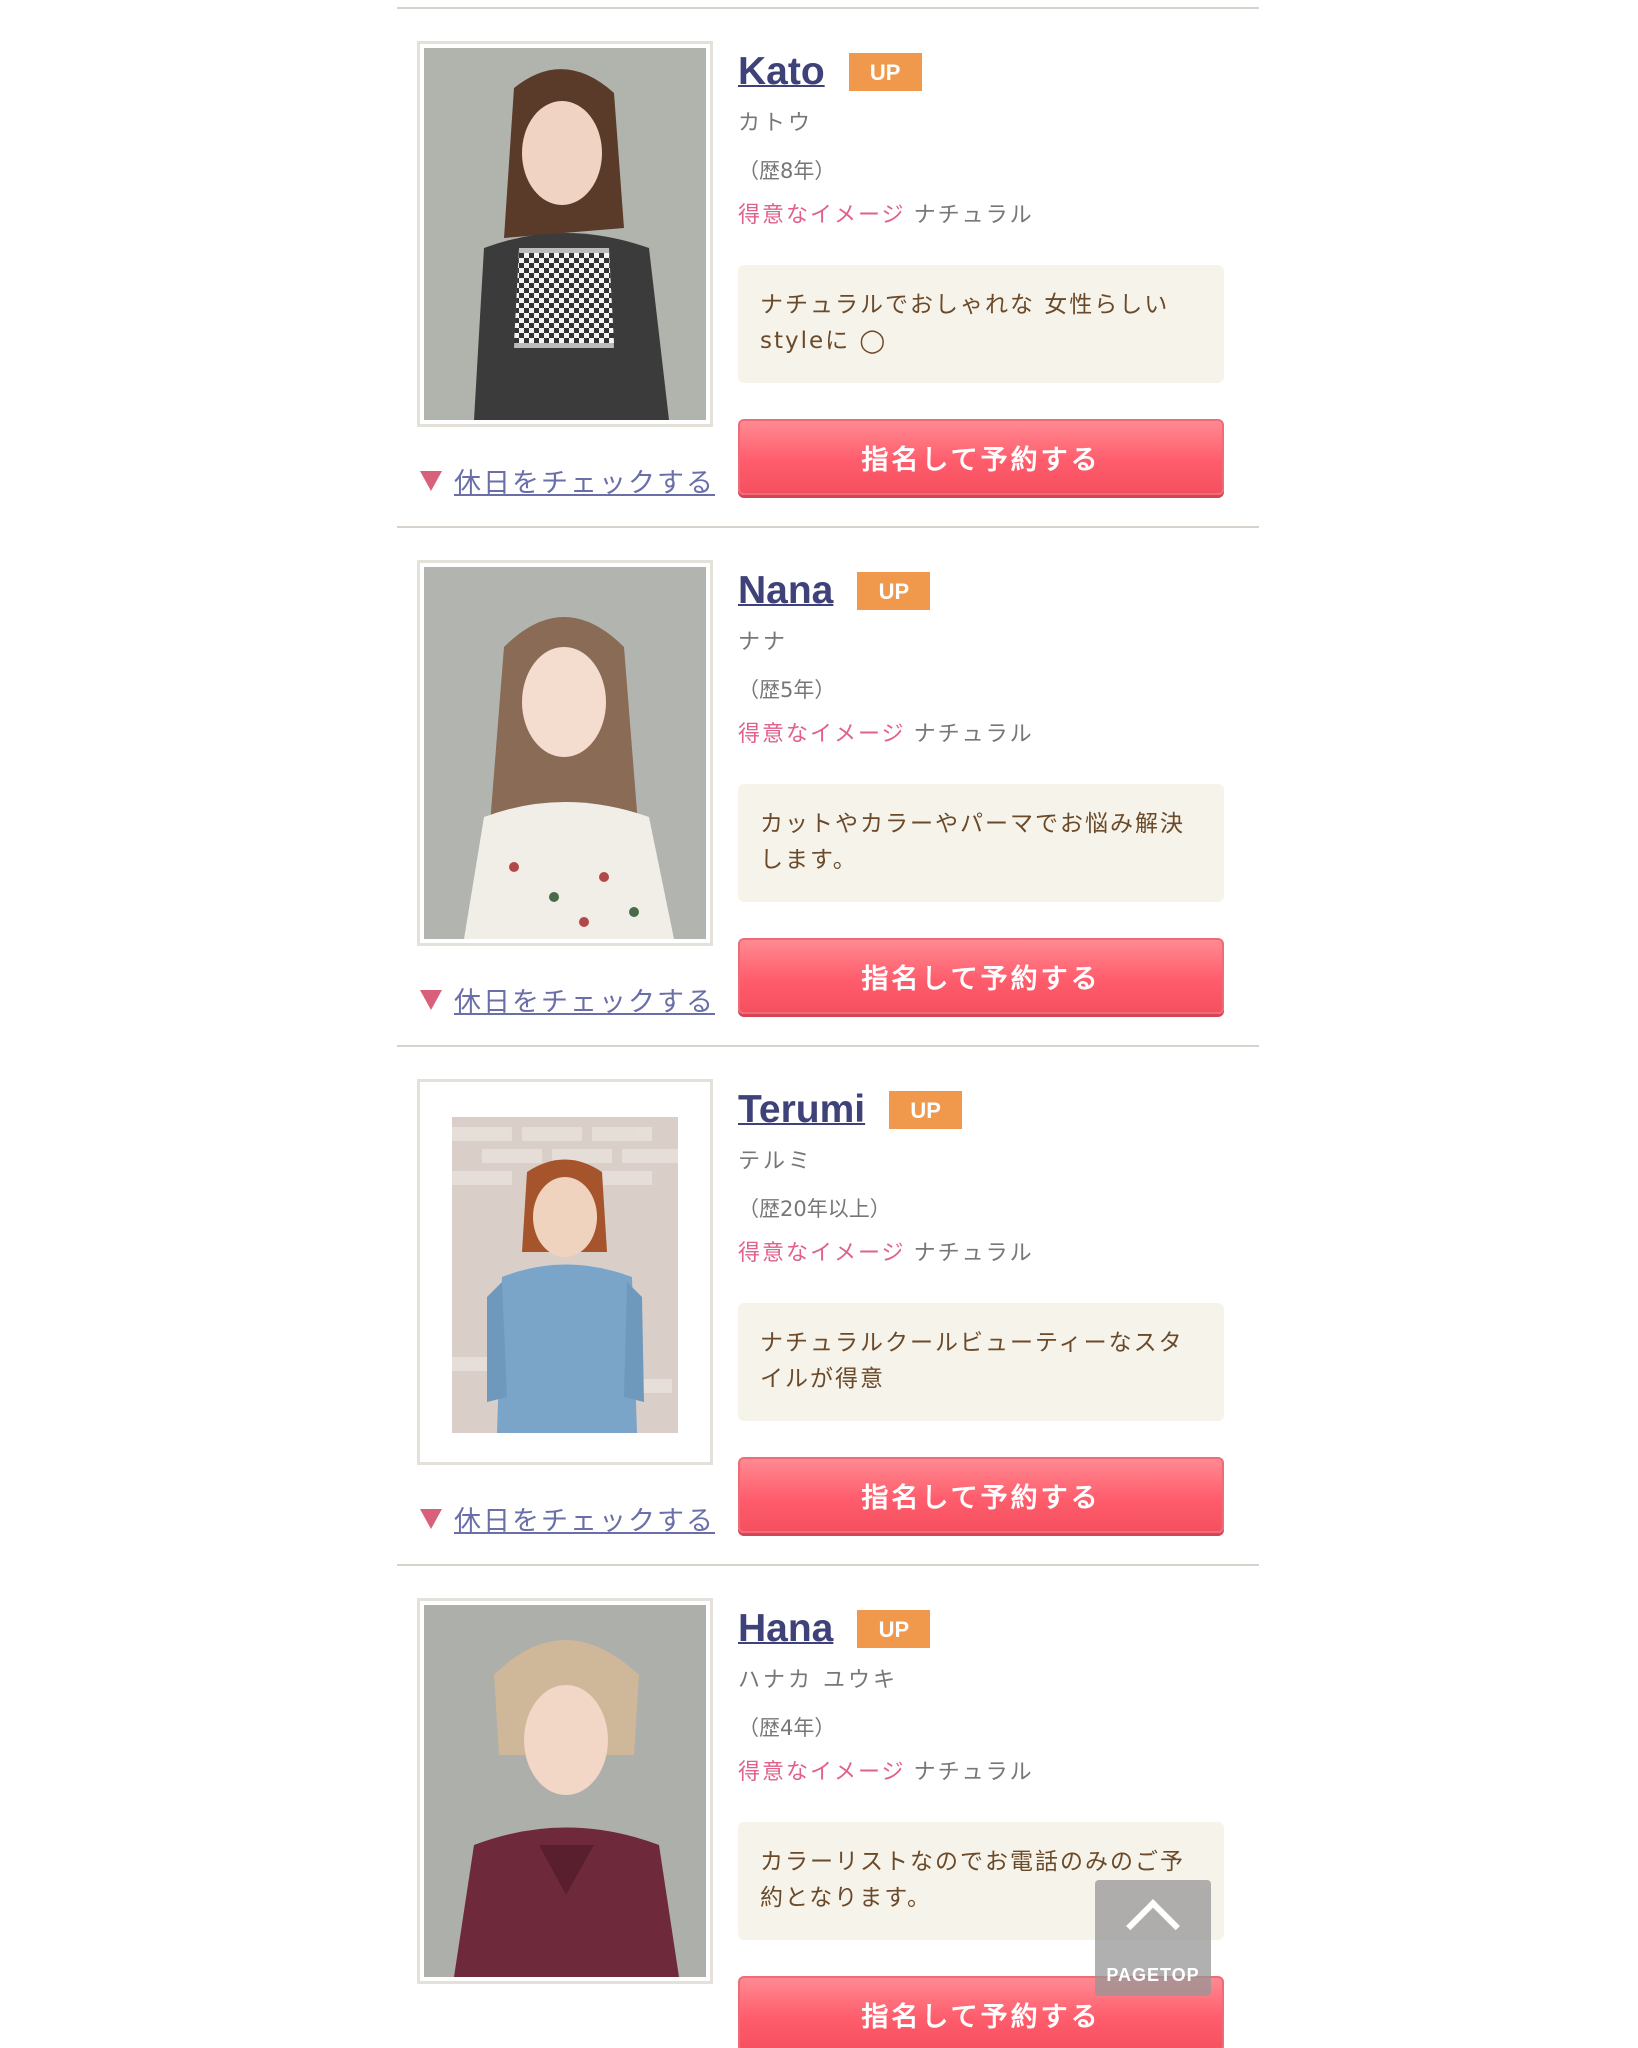 This screenshot has width=1638, height=2048. Describe the element at coordinates (776, 123) in the screenshot. I see `stylist-kana: カトウ` at that location.